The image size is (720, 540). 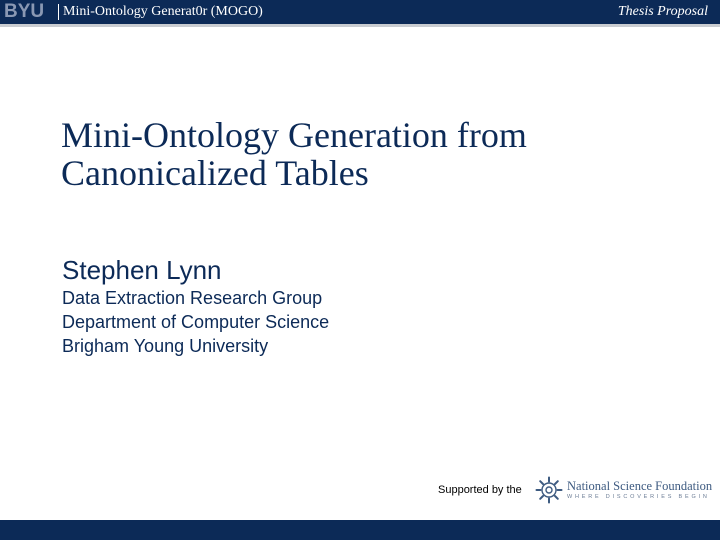 I want to click on author-name: Stephen Lynn, so click(x=142, y=270).